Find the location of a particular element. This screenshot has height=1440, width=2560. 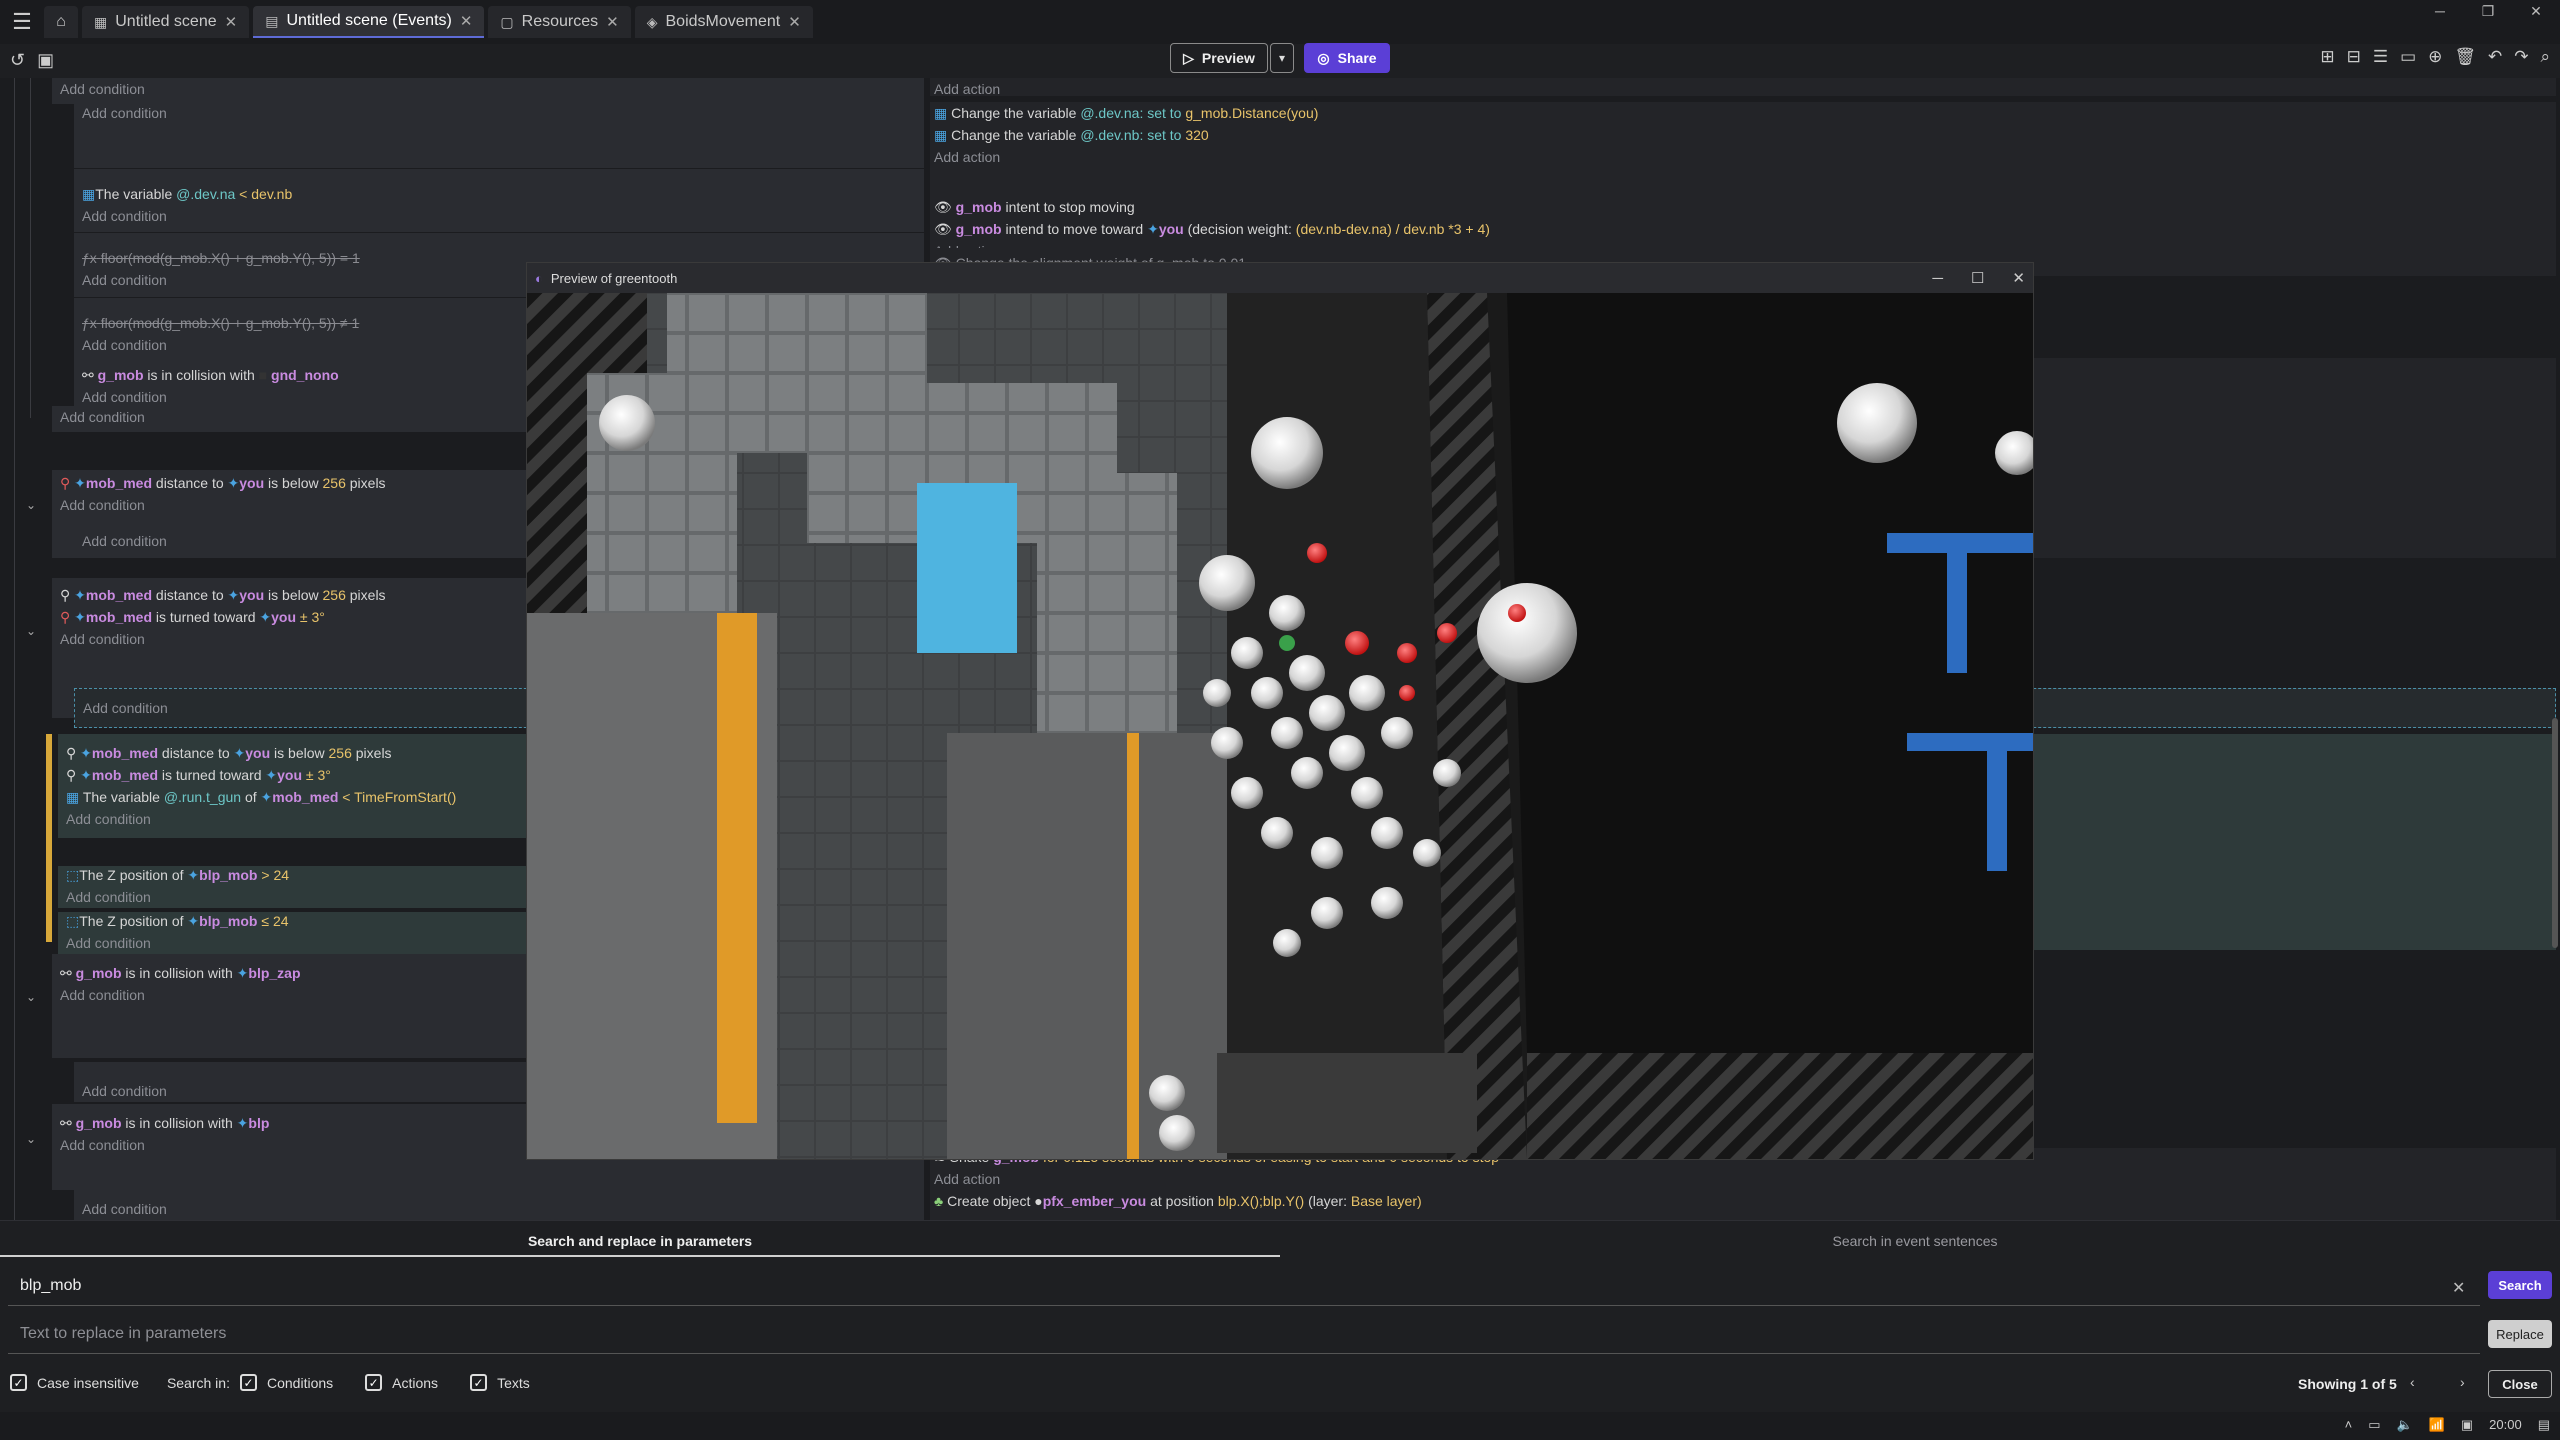

next-result-icon: › is located at coordinates (2462, 1382).